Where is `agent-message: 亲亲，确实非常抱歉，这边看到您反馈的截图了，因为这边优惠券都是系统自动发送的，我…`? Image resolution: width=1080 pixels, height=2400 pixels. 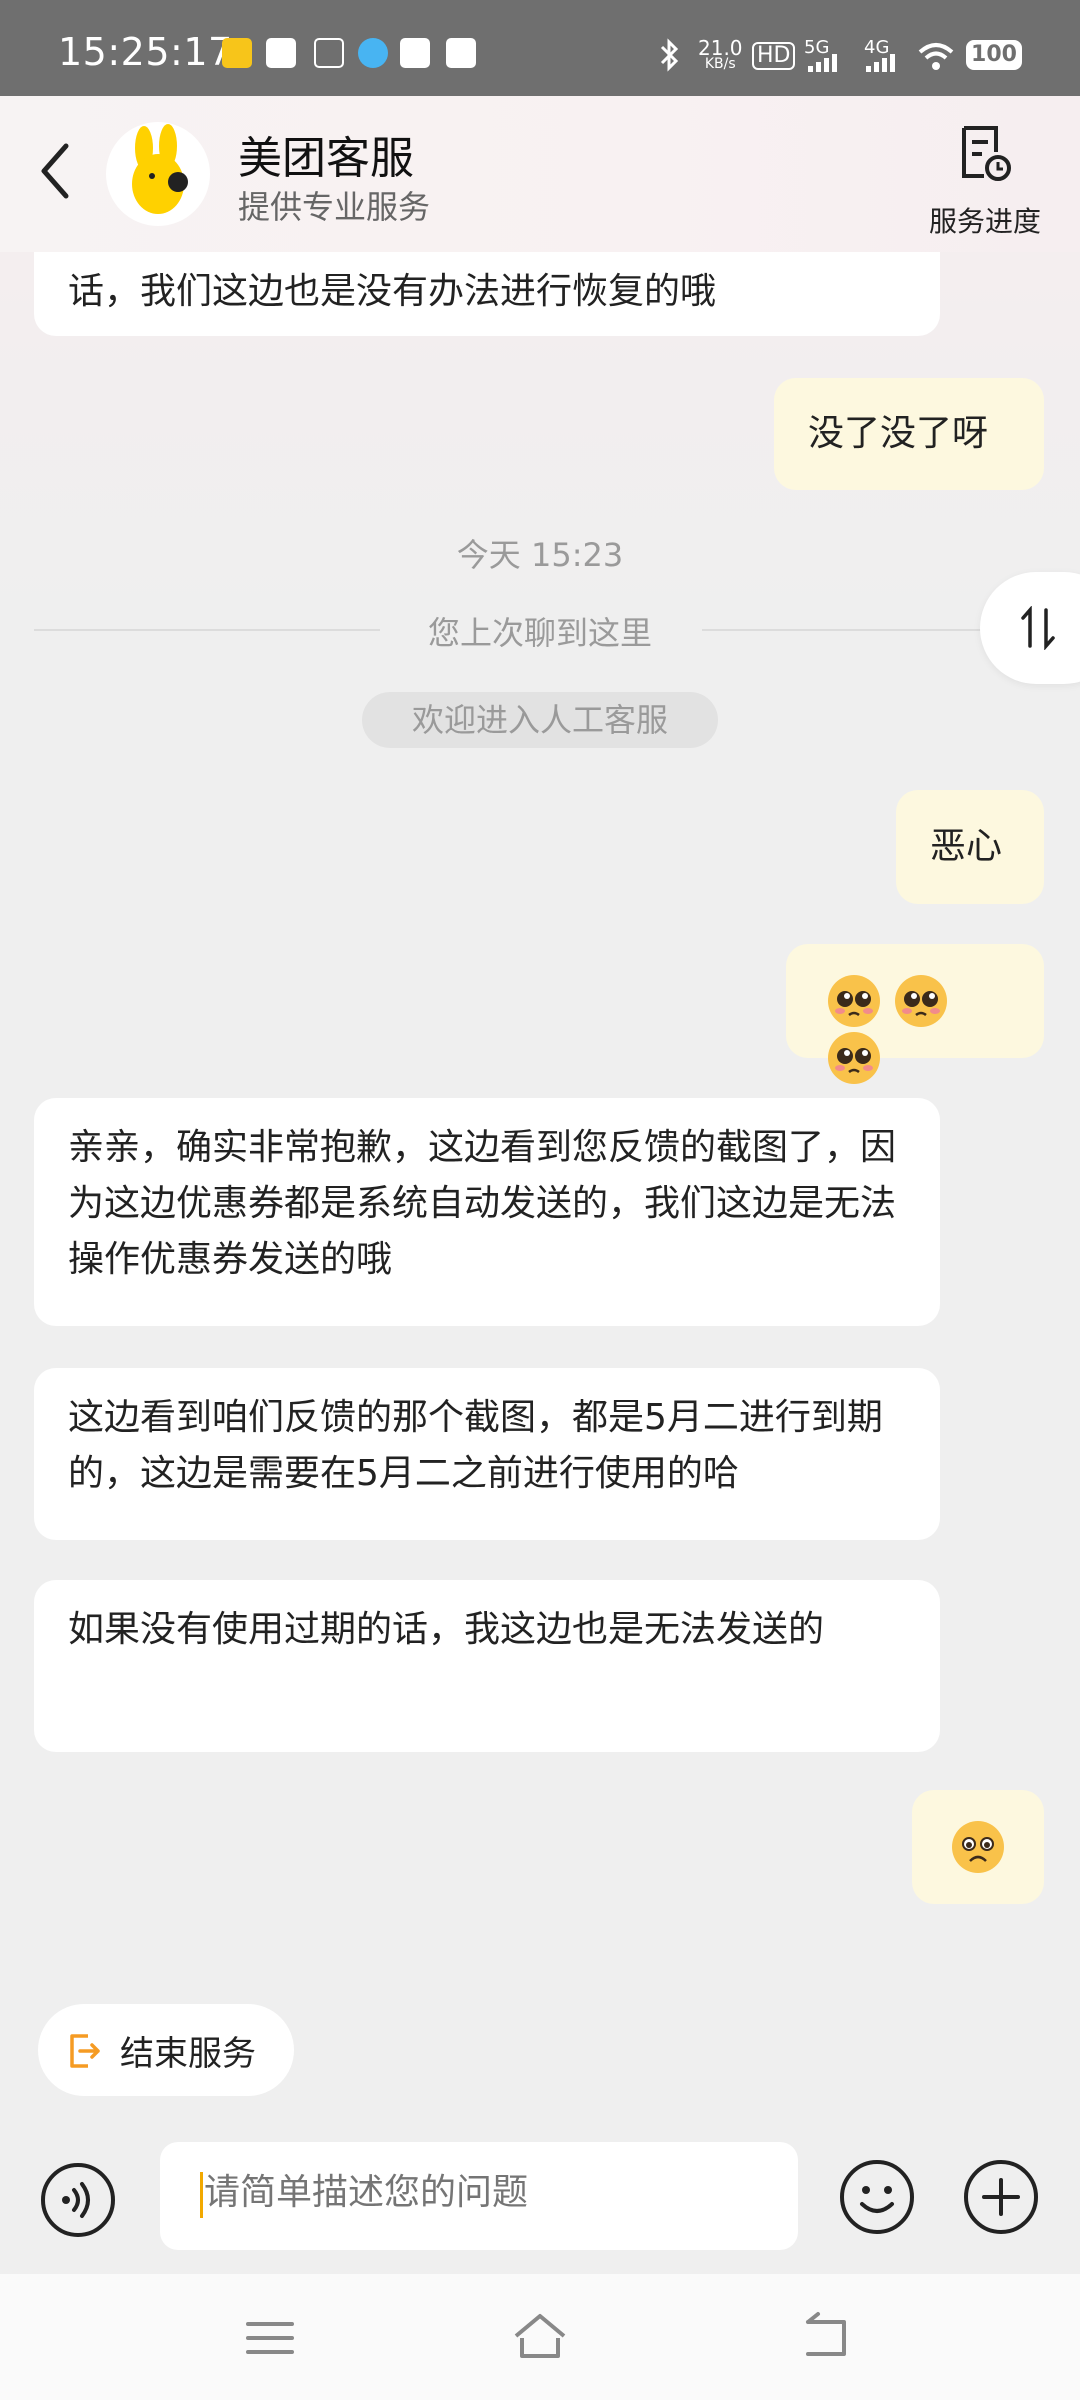 agent-message: 亲亲，确实非常抱歉，这边看到您反馈的截图了，因为这边优惠券都是系统自动发送的，我… is located at coordinates (487, 1212).